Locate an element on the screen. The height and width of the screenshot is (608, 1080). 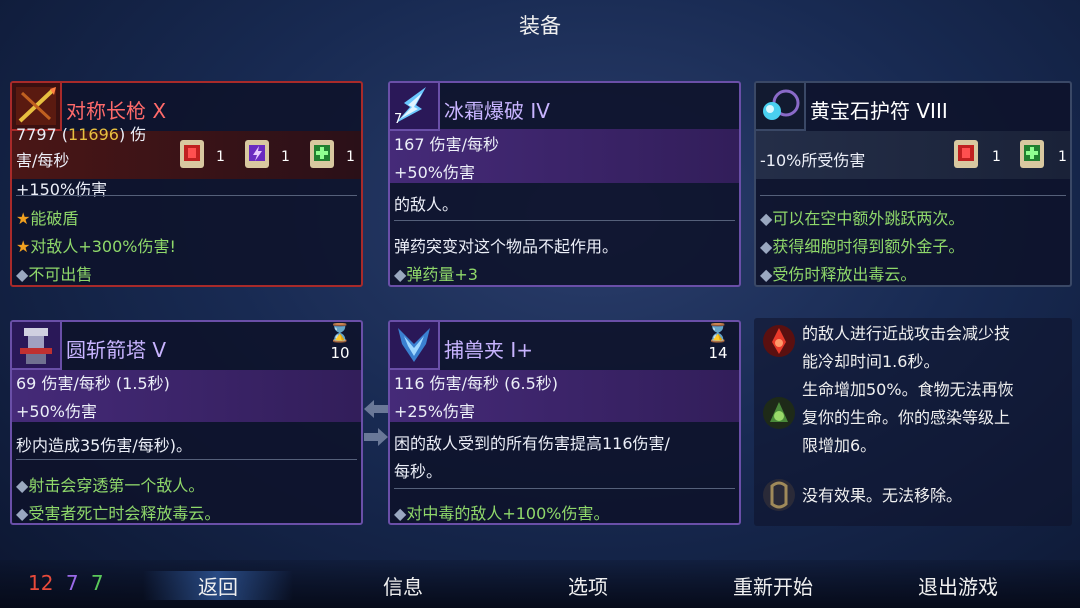
frost-blast-icon: 7 is located at coordinates (415, 107).